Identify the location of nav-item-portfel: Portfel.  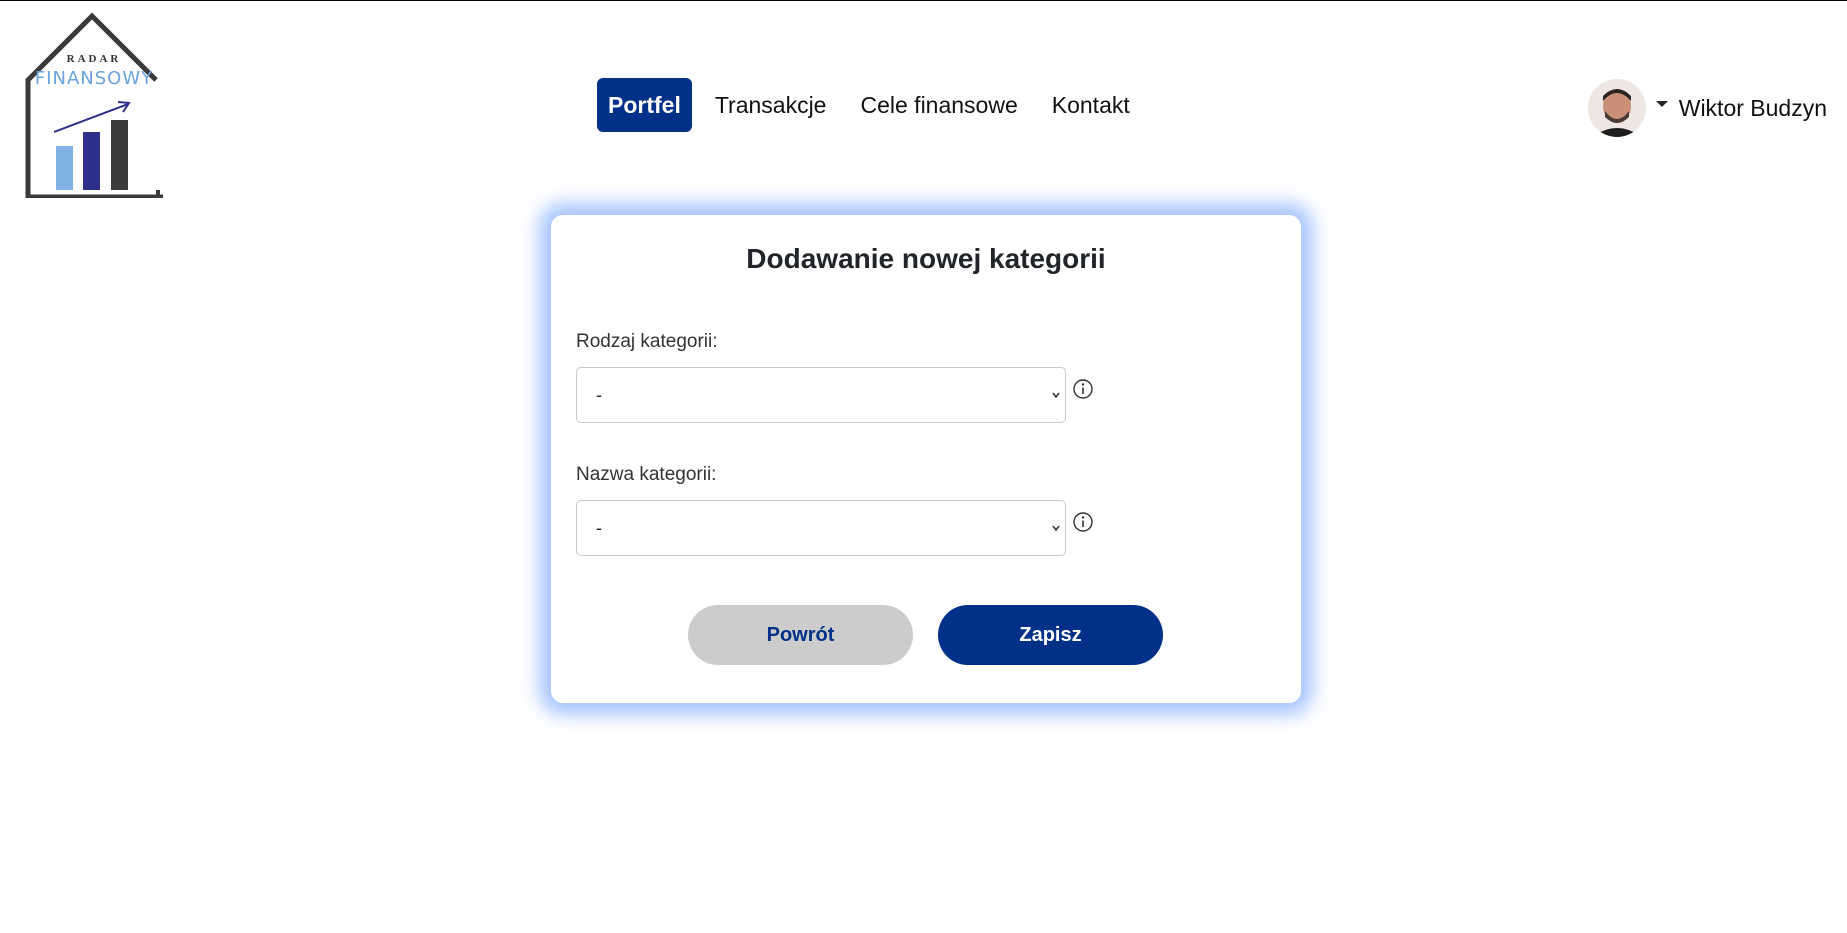
(644, 105).